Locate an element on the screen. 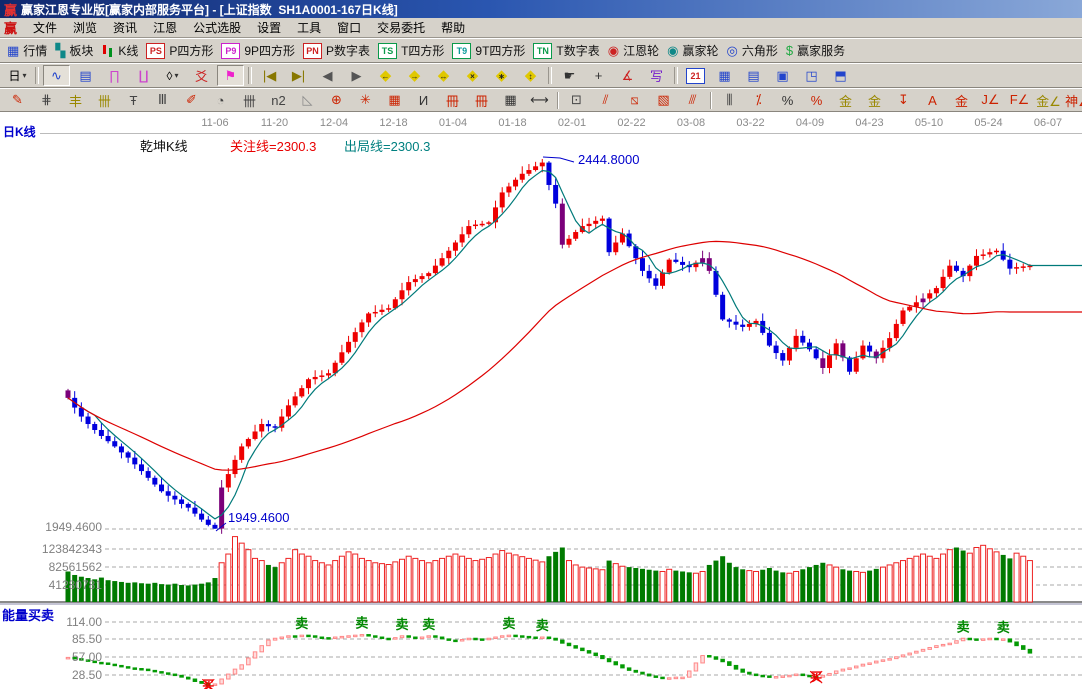 The image size is (1082, 689). menu-trade: 交易委托 is located at coordinates (401, 27).